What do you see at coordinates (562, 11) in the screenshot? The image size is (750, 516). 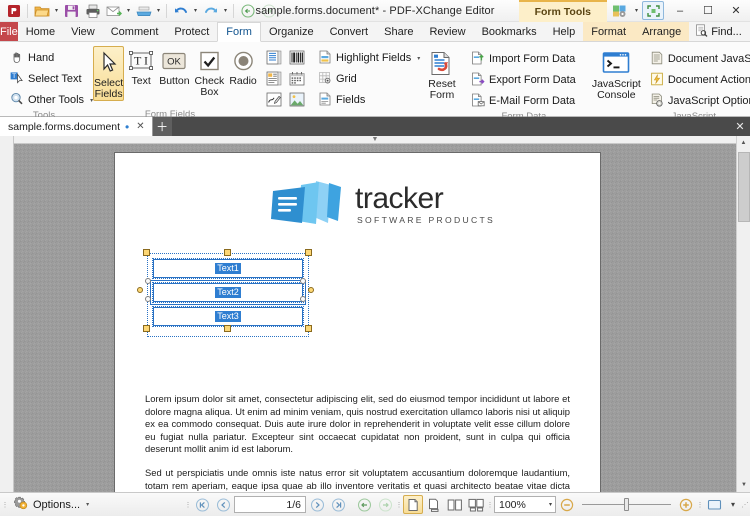 I see `contextual-tab-form-tools: Form Tools` at bounding box center [562, 11].